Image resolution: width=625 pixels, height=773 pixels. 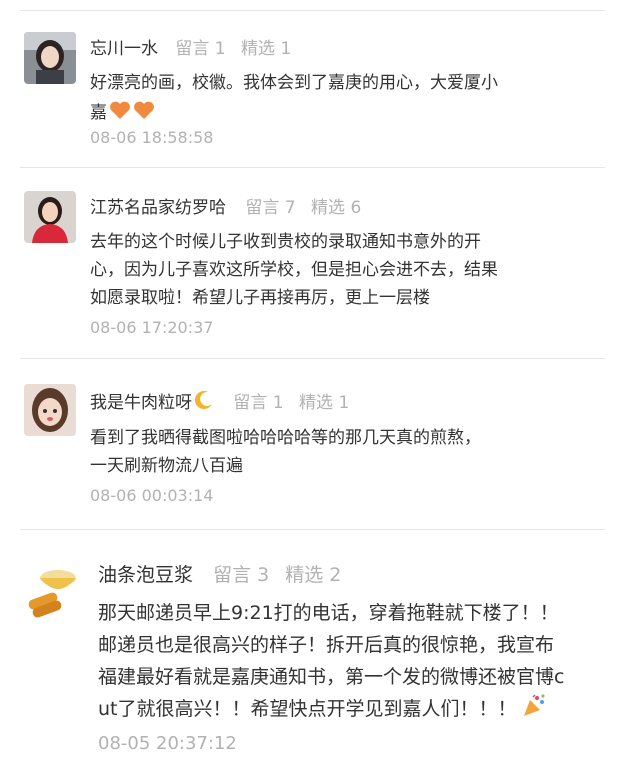 What do you see at coordinates (204, 402) in the screenshot?
I see `moon-icon` at bounding box center [204, 402].